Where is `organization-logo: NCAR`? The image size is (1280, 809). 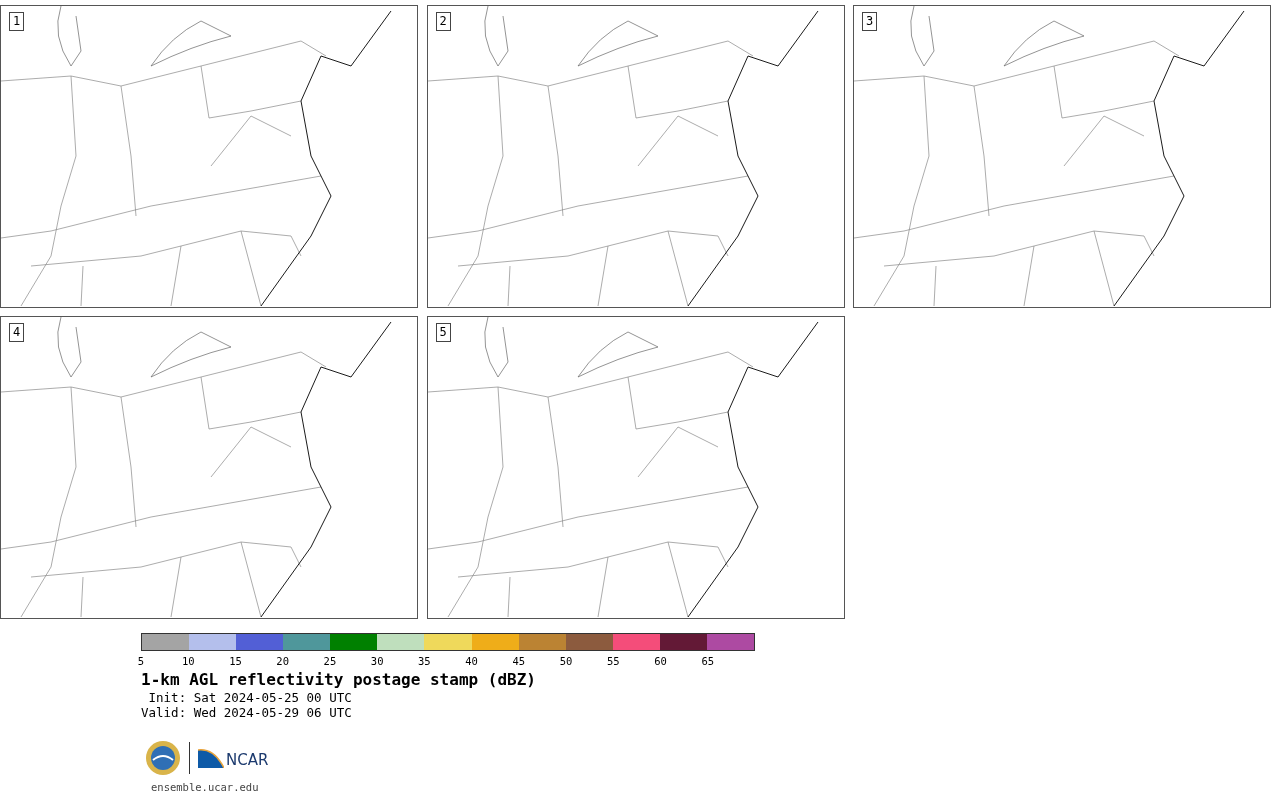
organization-logo: NCAR is located at coordinates (233, 758).